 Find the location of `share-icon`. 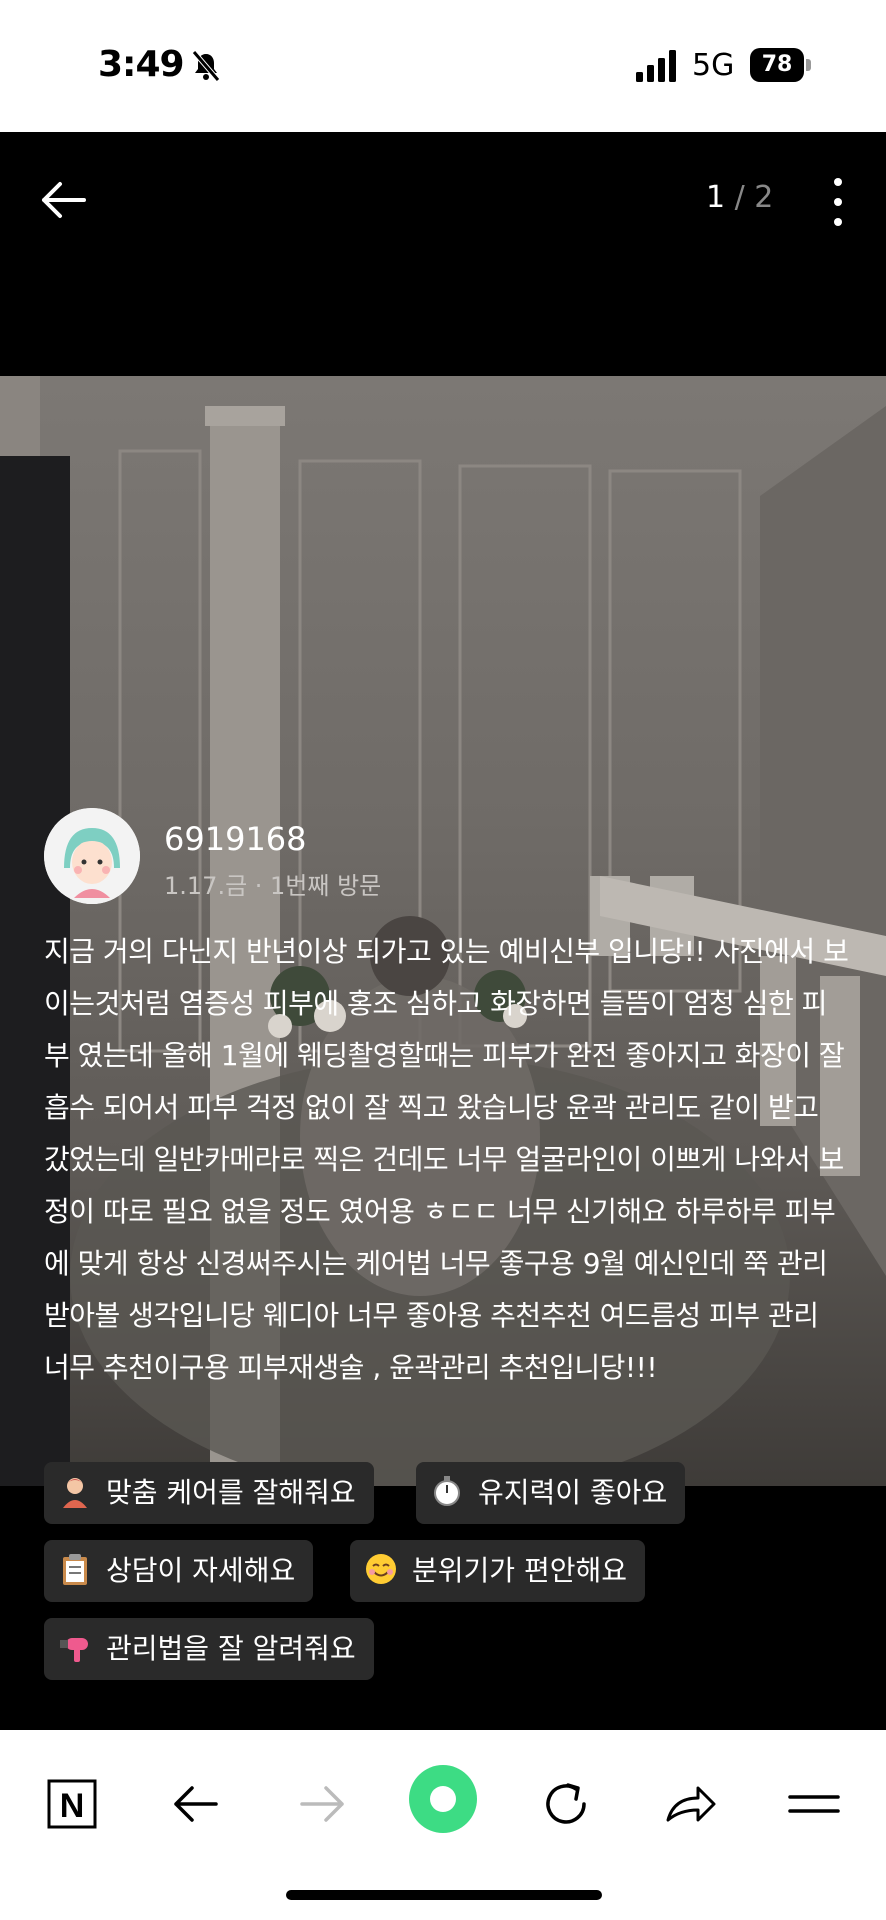

share-icon is located at coordinates (690, 1804).